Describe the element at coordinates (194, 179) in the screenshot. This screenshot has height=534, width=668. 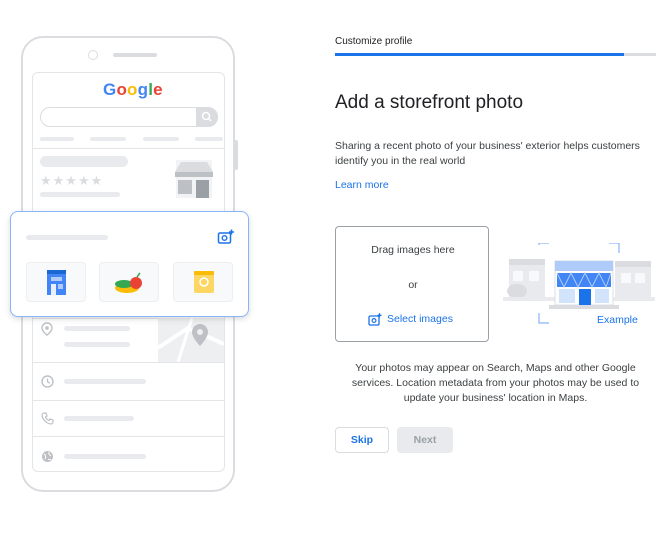
I see `storefront-thumbnail-icon` at that location.